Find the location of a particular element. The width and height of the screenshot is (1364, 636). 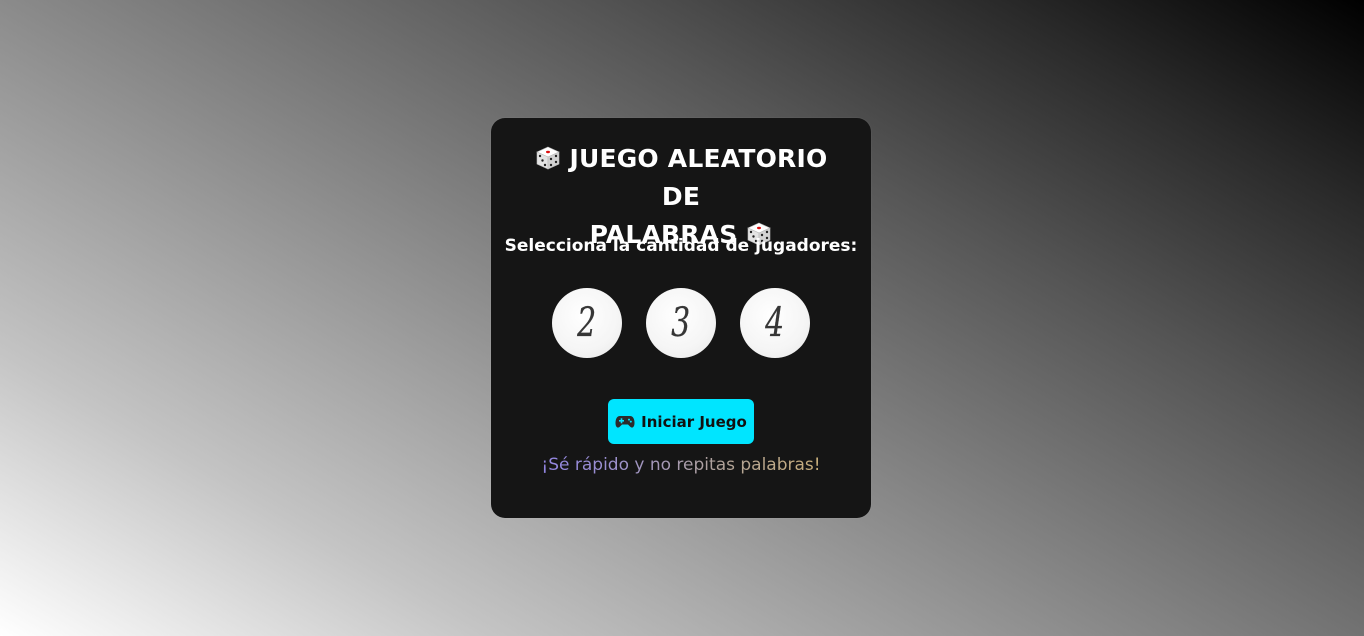

start-game-button: Iniciar Juego is located at coordinates (681, 421).